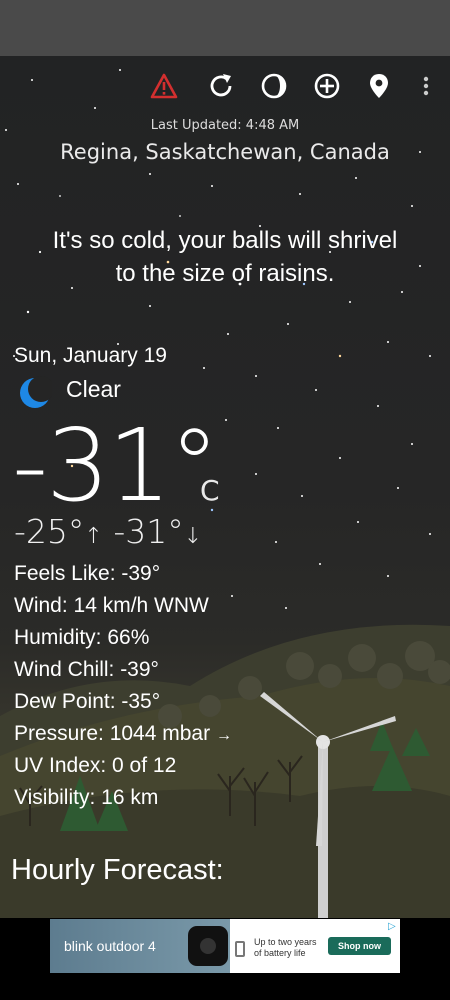 The height and width of the screenshot is (1000, 450). I want to click on add-location-icon, so click(327, 86).